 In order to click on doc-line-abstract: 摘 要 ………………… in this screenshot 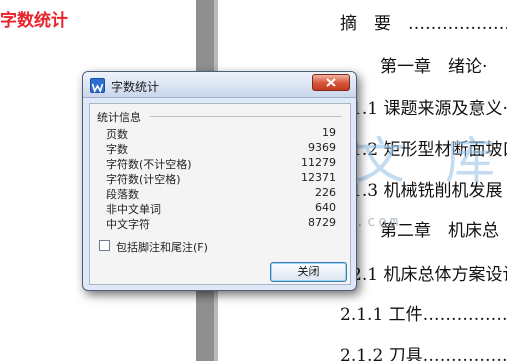, I will do `click(423, 24)`.